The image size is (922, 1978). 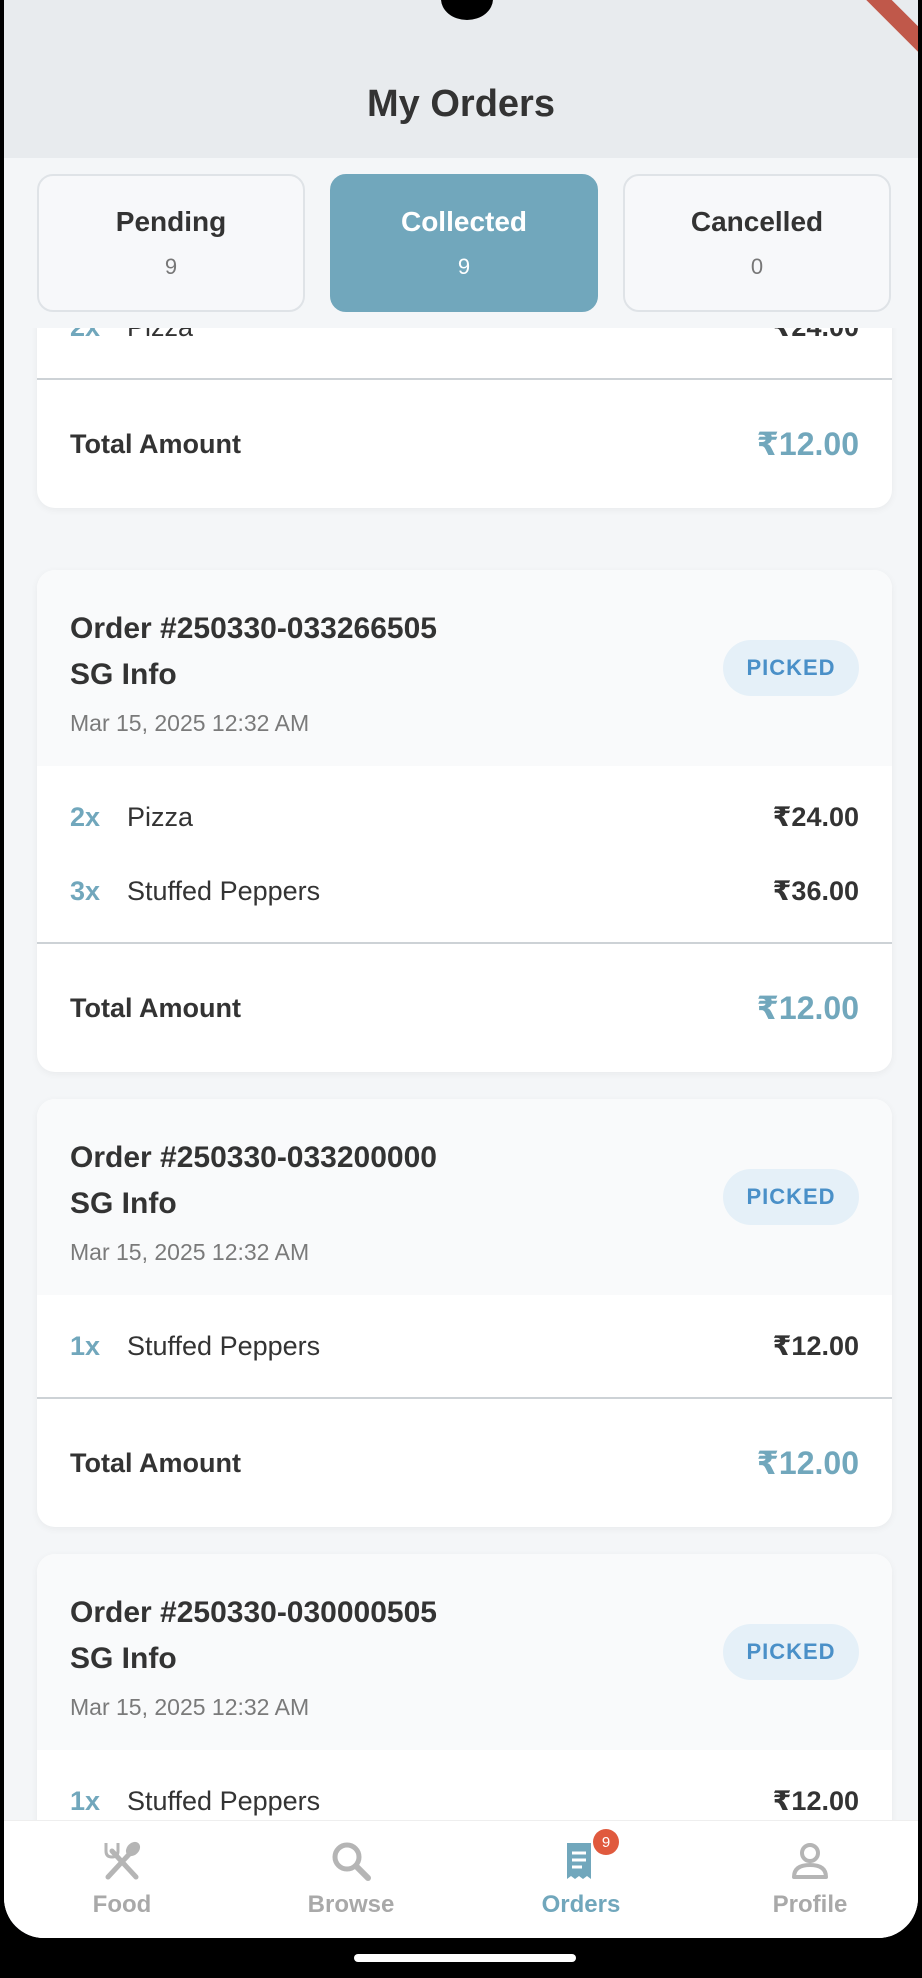 What do you see at coordinates (122, 1904) in the screenshot?
I see `nav-label: Food` at bounding box center [122, 1904].